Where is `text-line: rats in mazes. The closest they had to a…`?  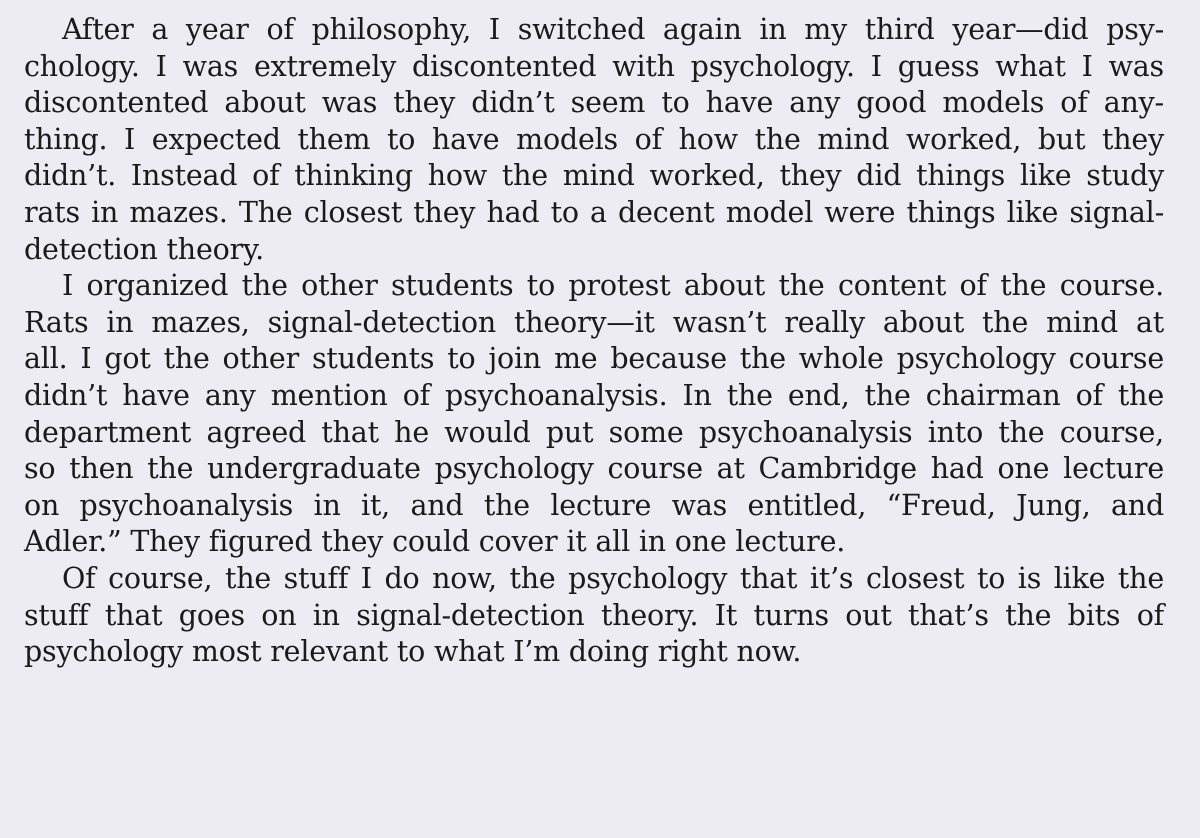 text-line: rats in mazes. The closest they had to a… is located at coordinates (594, 212).